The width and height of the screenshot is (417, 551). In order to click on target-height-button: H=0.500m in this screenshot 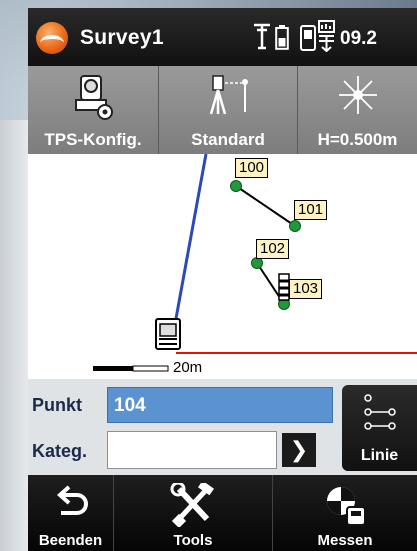, I will do `click(357, 110)`.